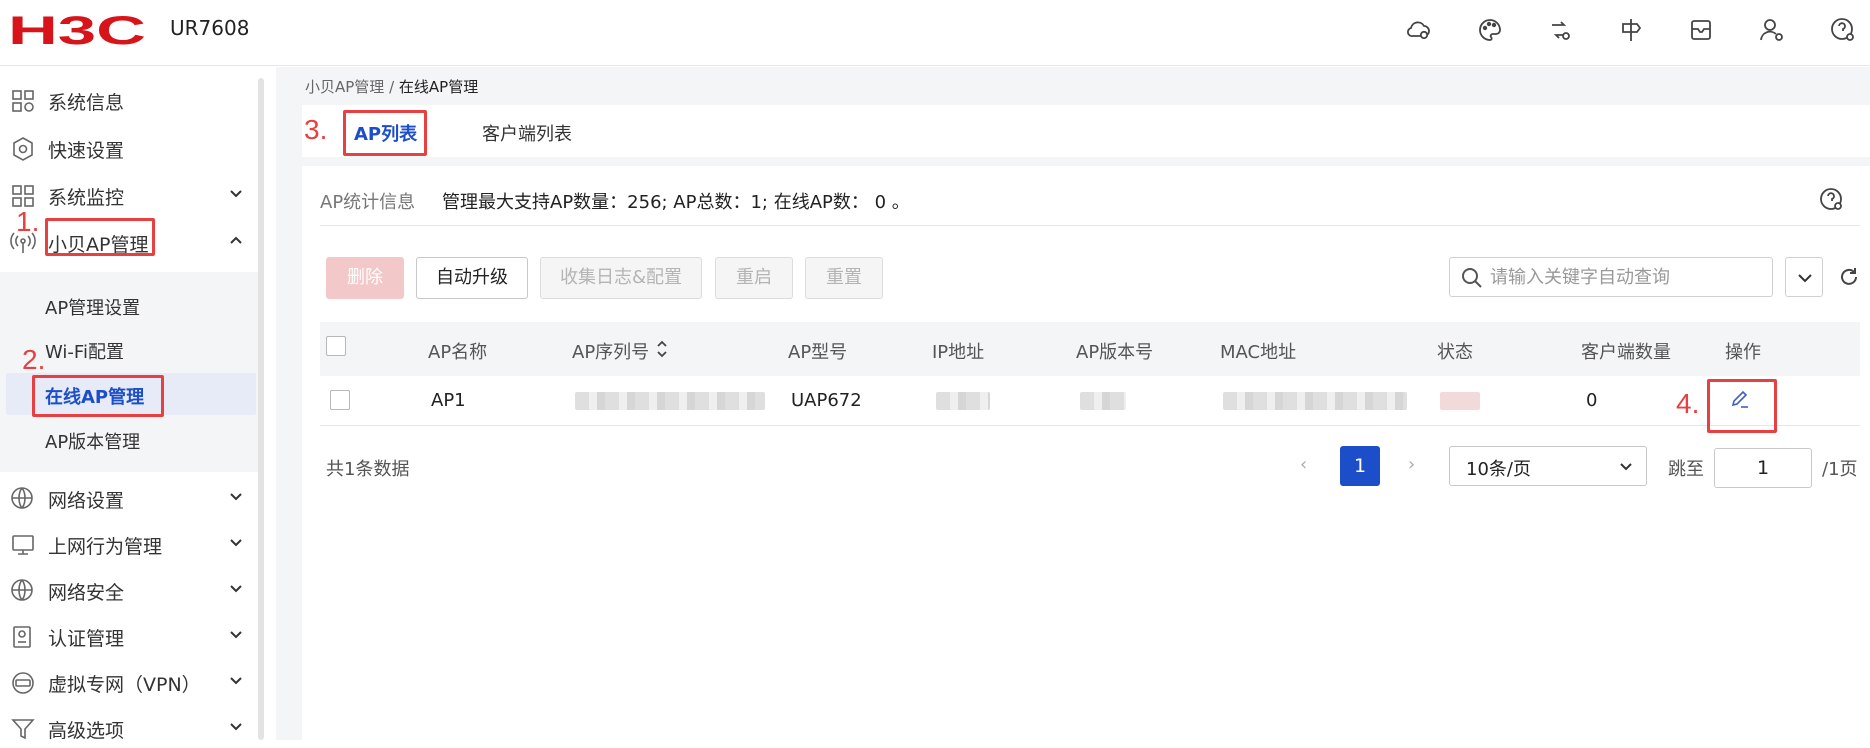 This screenshot has height=748, width=1870. I want to click on jump-page-input, so click(1763, 468).